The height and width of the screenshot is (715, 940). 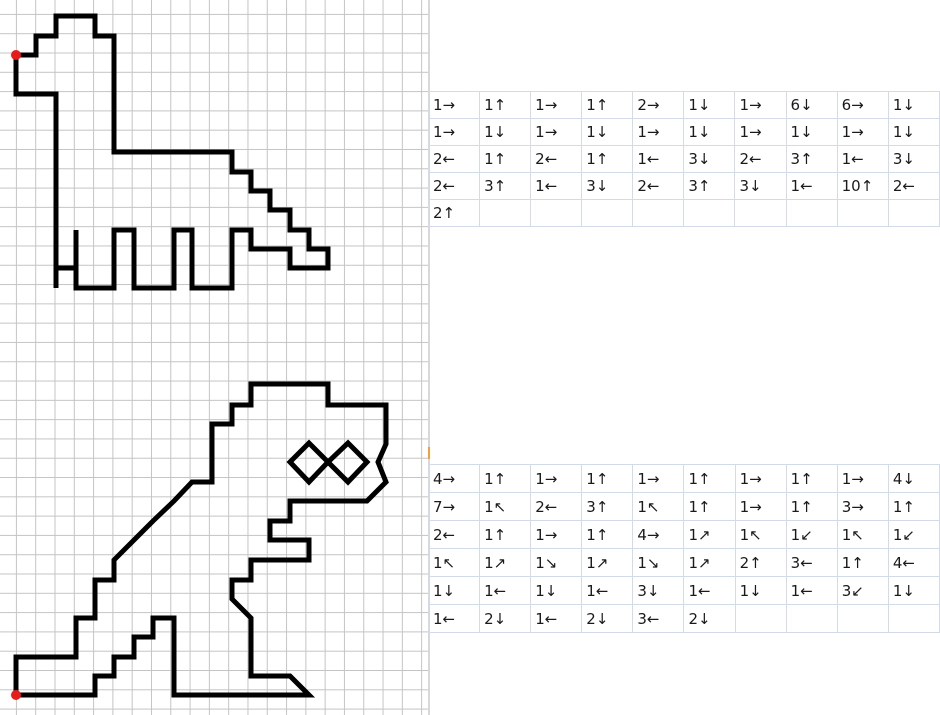 What do you see at coordinates (862, 590) in the screenshot?
I see `instruction-cell: 3↙` at bounding box center [862, 590].